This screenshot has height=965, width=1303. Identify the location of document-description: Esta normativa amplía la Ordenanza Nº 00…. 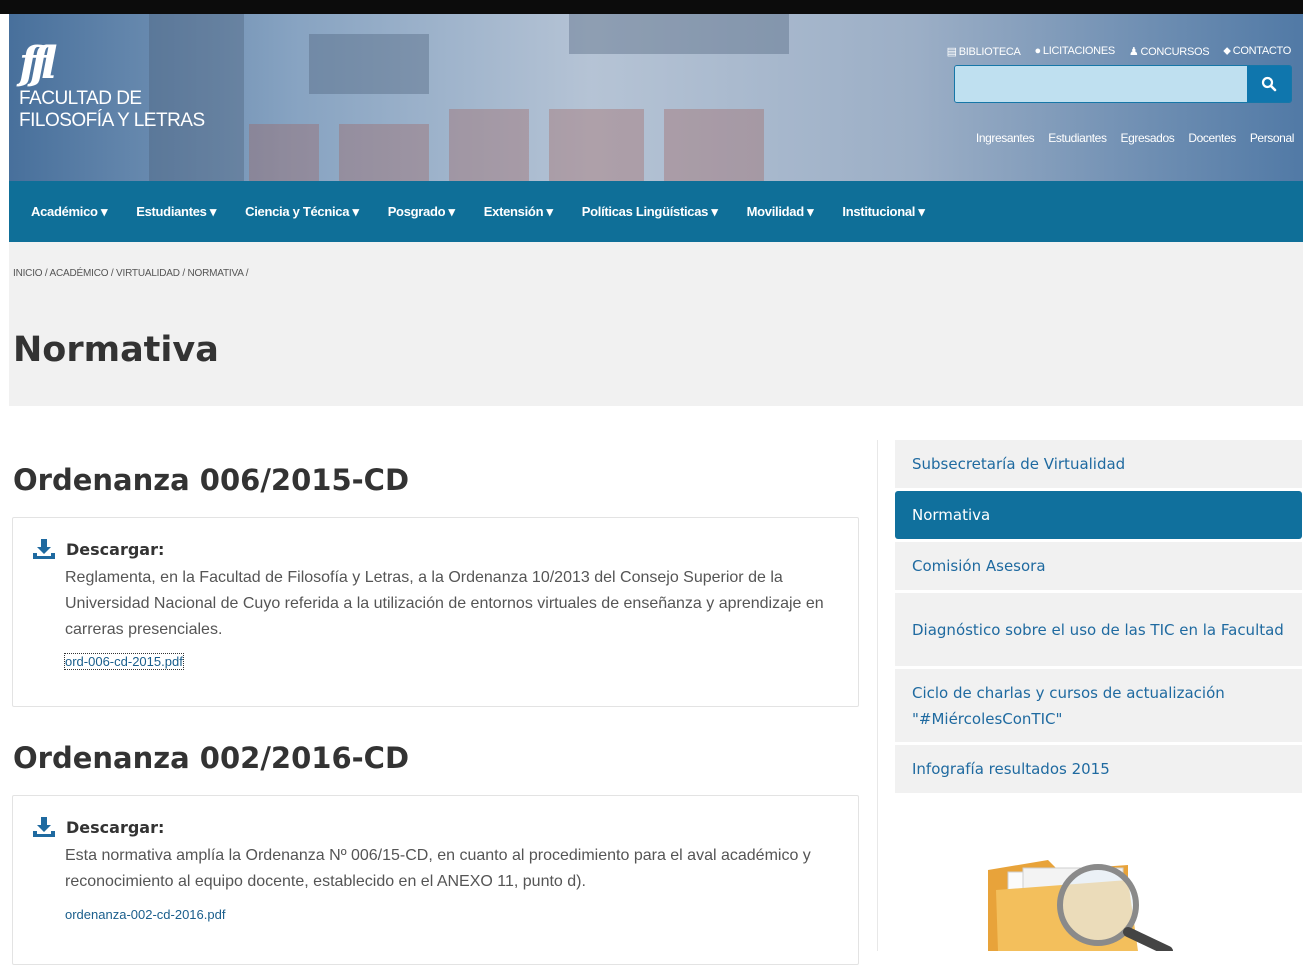
(438, 868).